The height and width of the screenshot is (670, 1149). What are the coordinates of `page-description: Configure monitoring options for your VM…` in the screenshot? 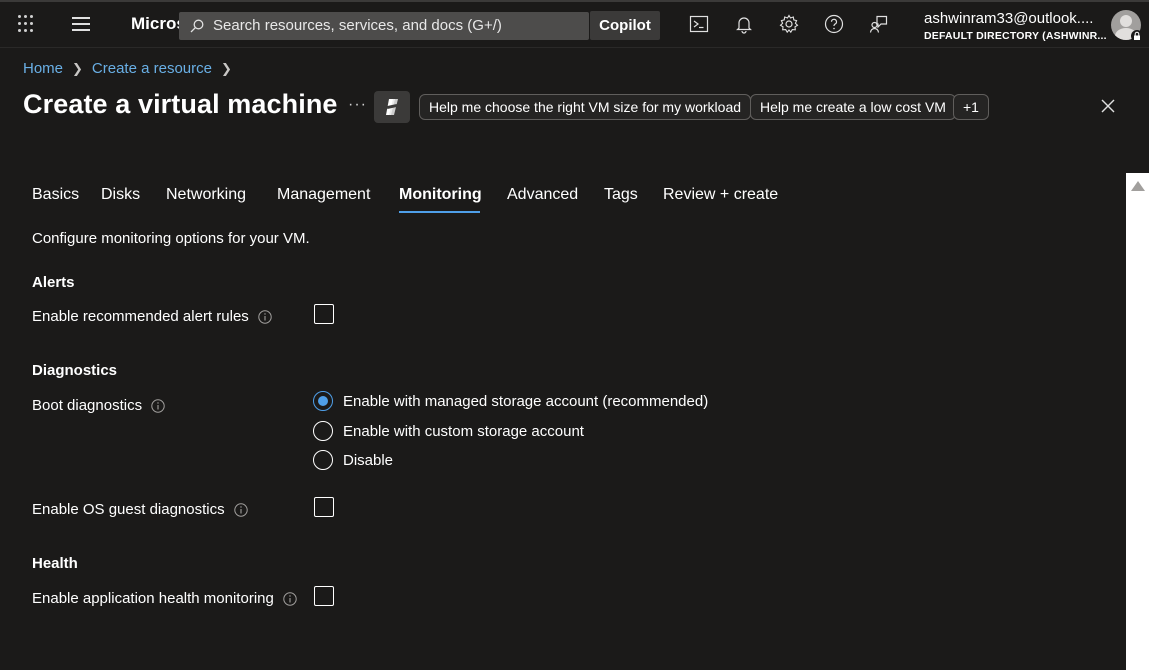 It's located at (171, 238).